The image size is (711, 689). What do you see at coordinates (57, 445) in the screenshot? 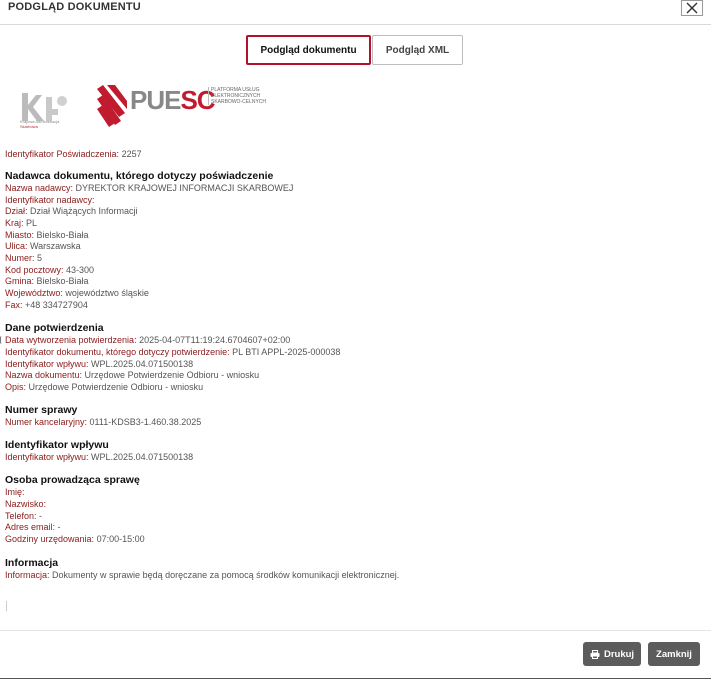
I see `section-heading-receipt-id: Identyfikator wpływu` at bounding box center [57, 445].